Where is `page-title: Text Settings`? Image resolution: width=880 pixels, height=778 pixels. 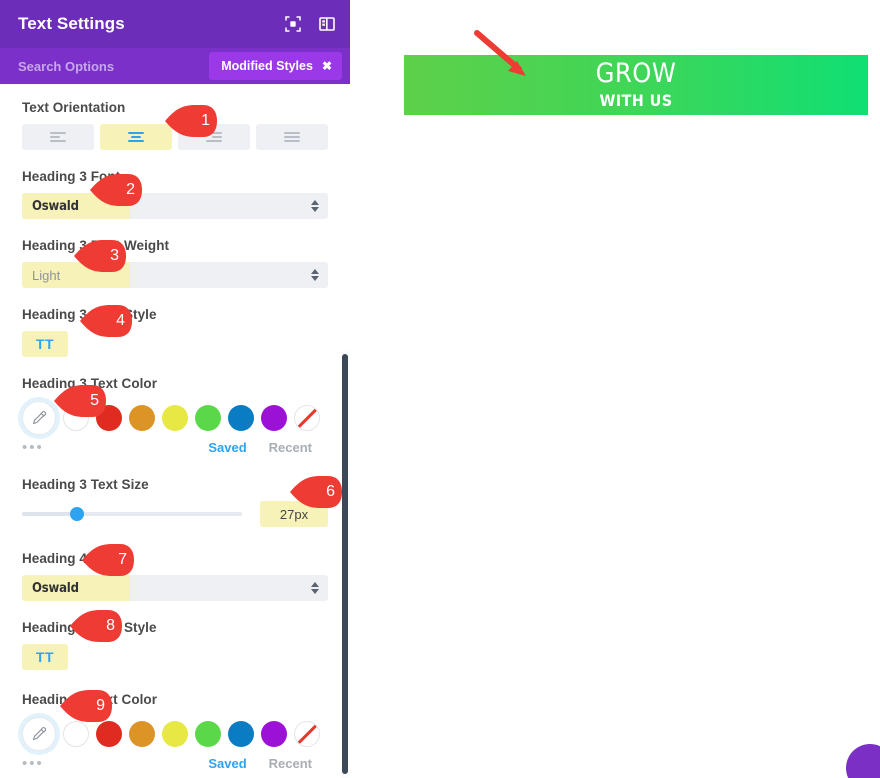
page-title: Text Settings is located at coordinates (71, 23).